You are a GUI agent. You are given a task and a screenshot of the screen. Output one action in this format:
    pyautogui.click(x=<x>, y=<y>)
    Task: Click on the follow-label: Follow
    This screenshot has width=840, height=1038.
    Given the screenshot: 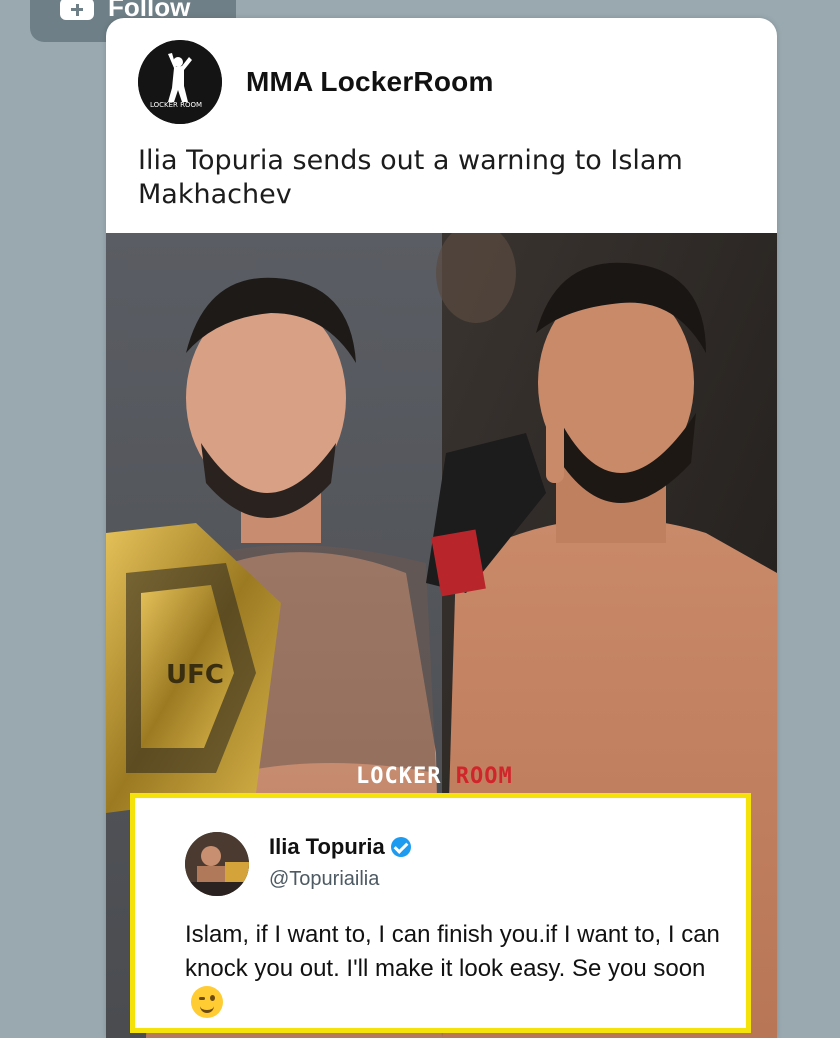 What is the action you would take?
    pyautogui.click(x=149, y=11)
    